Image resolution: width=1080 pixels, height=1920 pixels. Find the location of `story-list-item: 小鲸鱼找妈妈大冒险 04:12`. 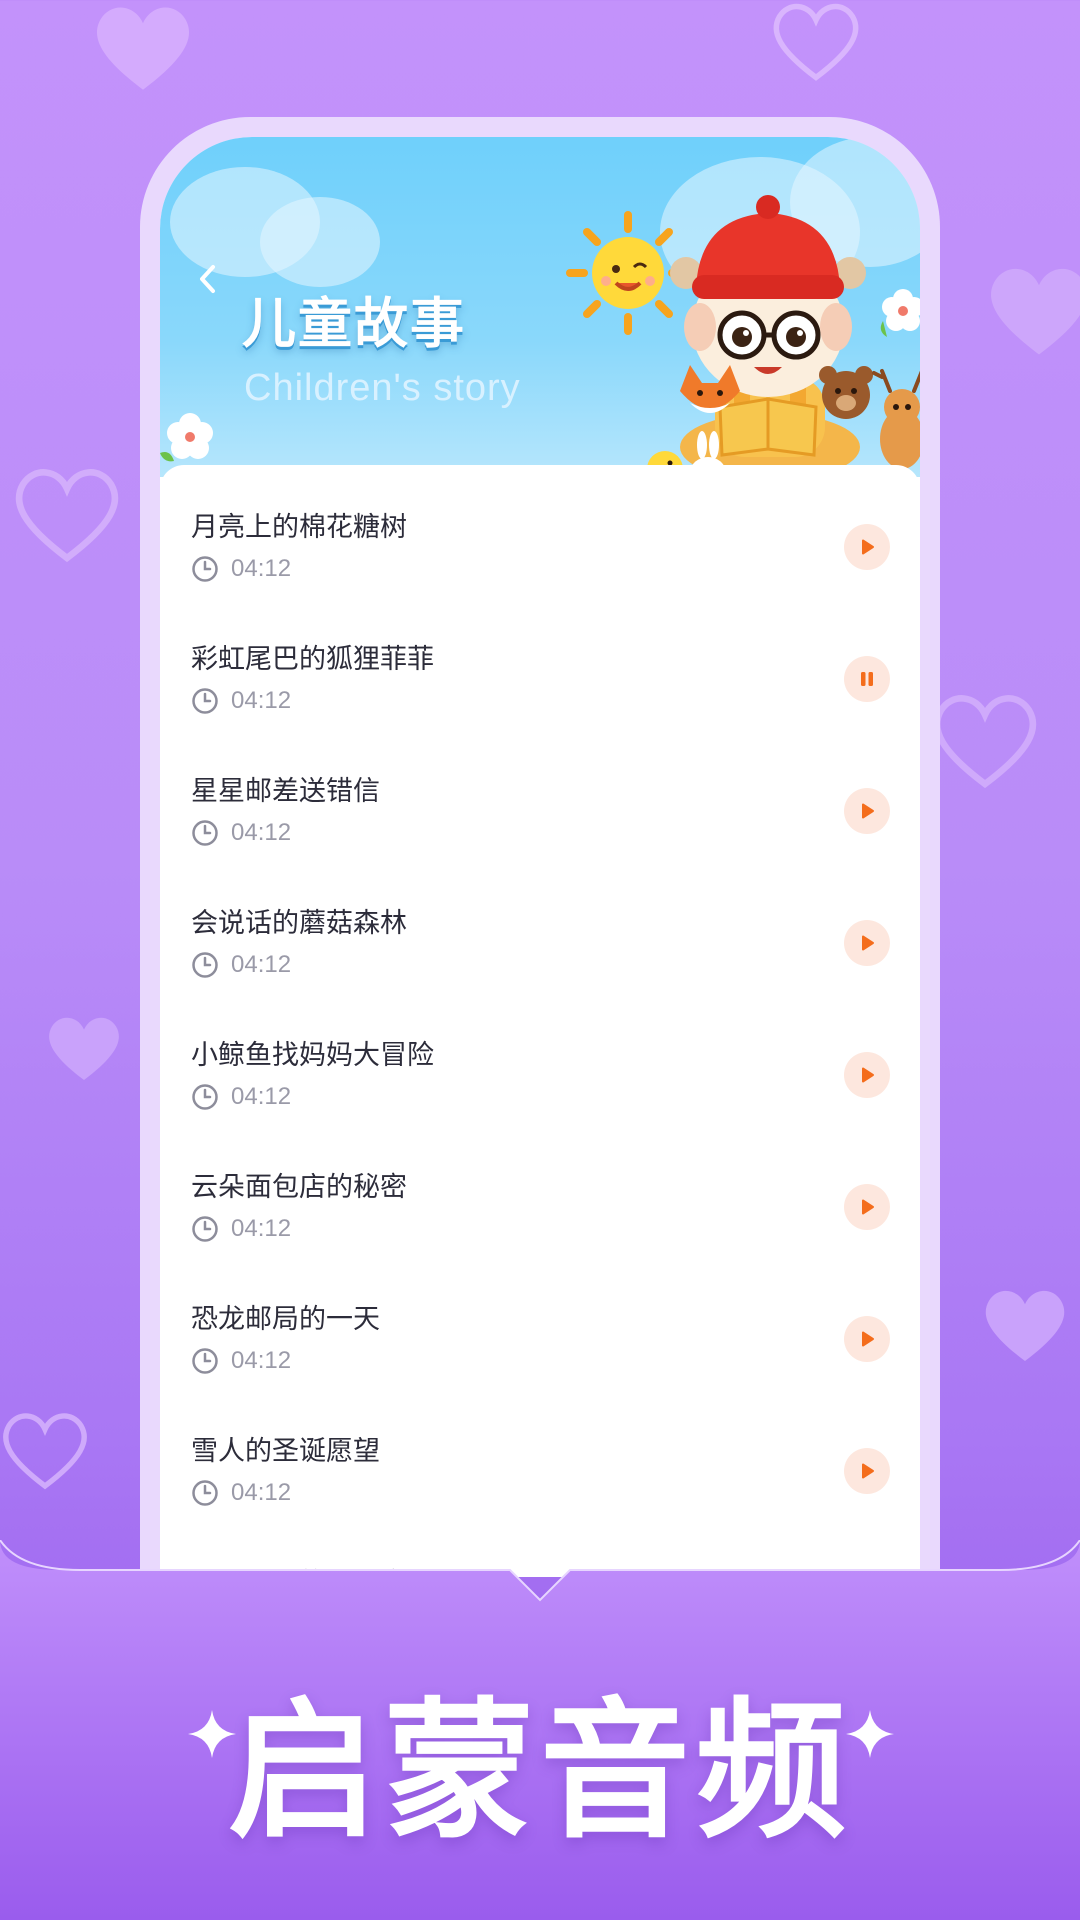

story-list-item: 小鲸鱼找妈妈大冒险 04:12 is located at coordinates (540, 1059).